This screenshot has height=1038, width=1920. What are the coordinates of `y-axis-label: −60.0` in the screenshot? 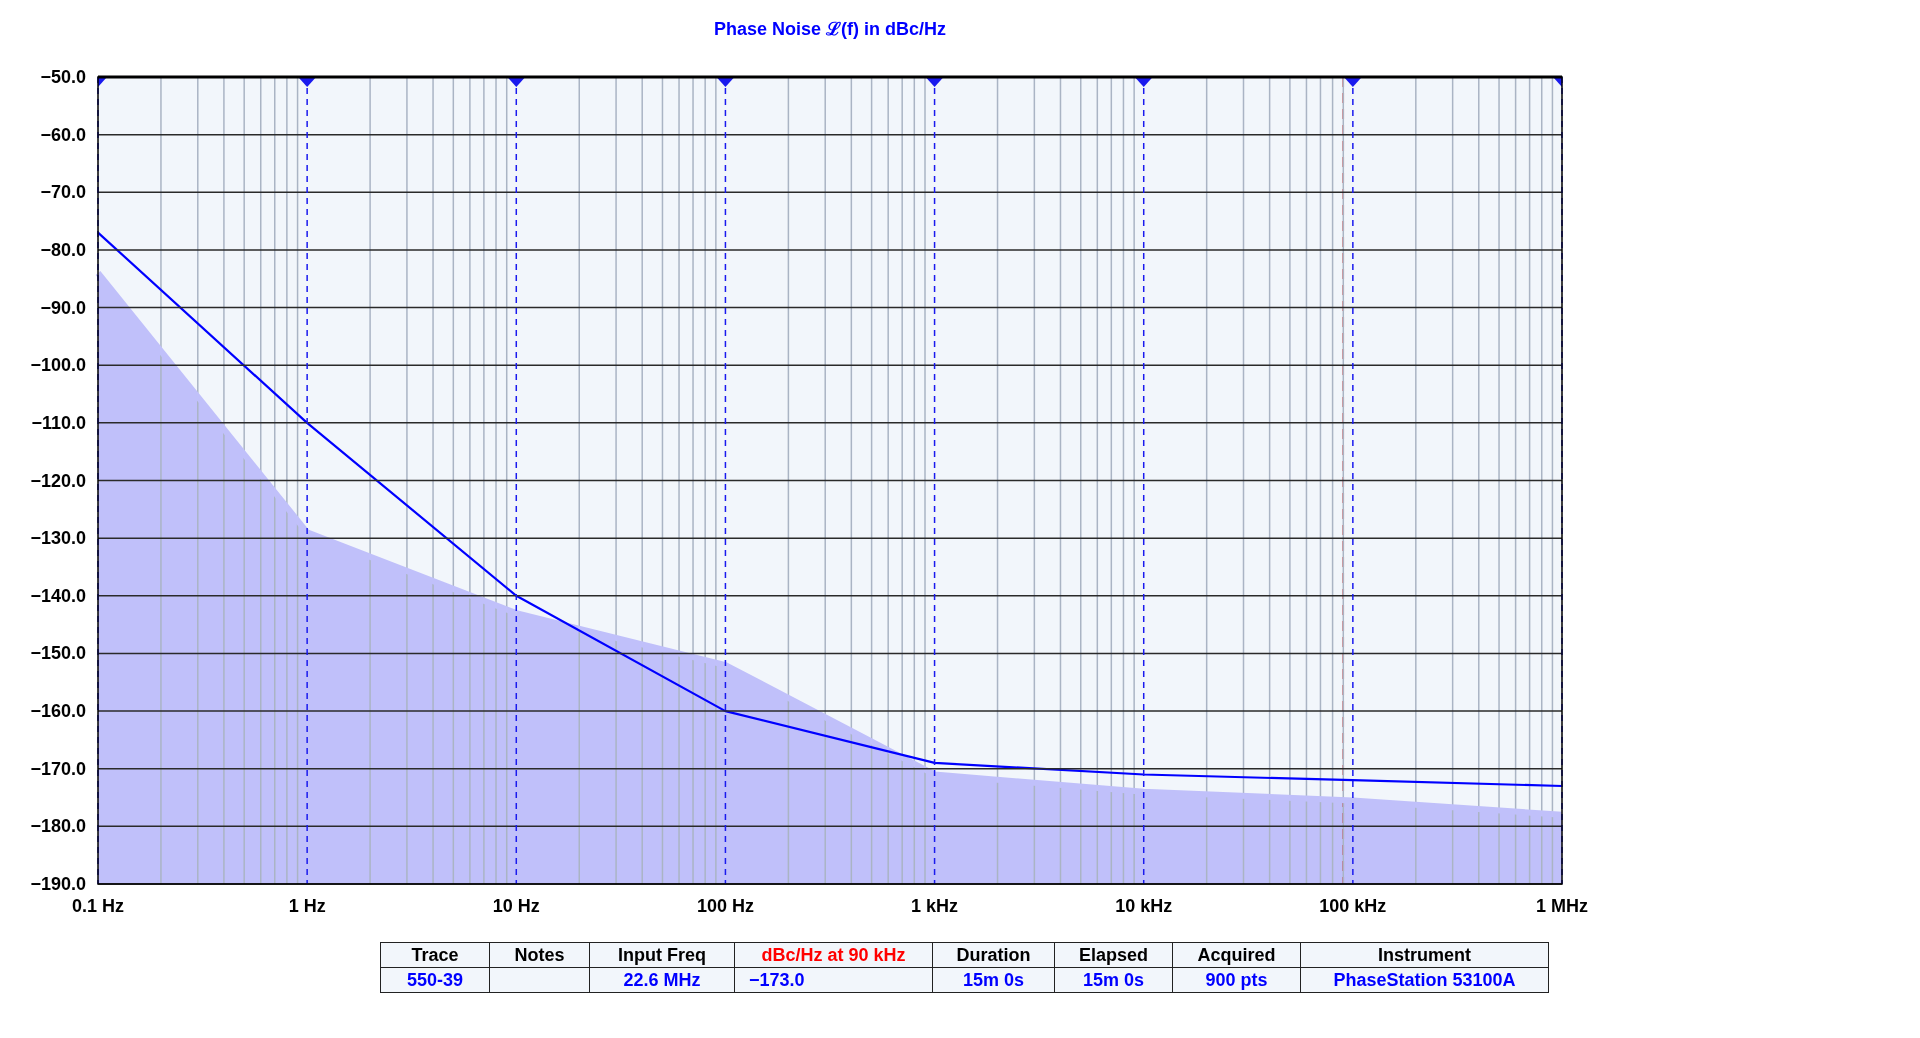 It's located at (63, 134).